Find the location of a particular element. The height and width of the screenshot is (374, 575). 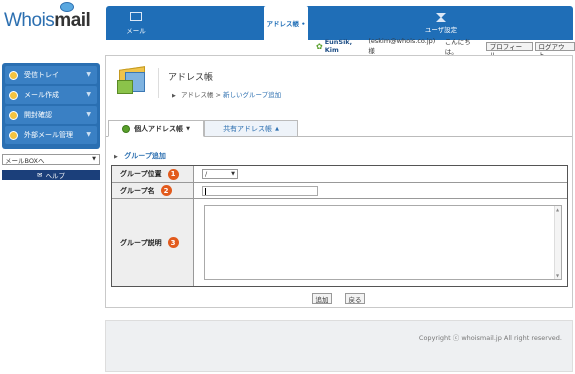

nav-mail: メール is located at coordinates (136, 23).